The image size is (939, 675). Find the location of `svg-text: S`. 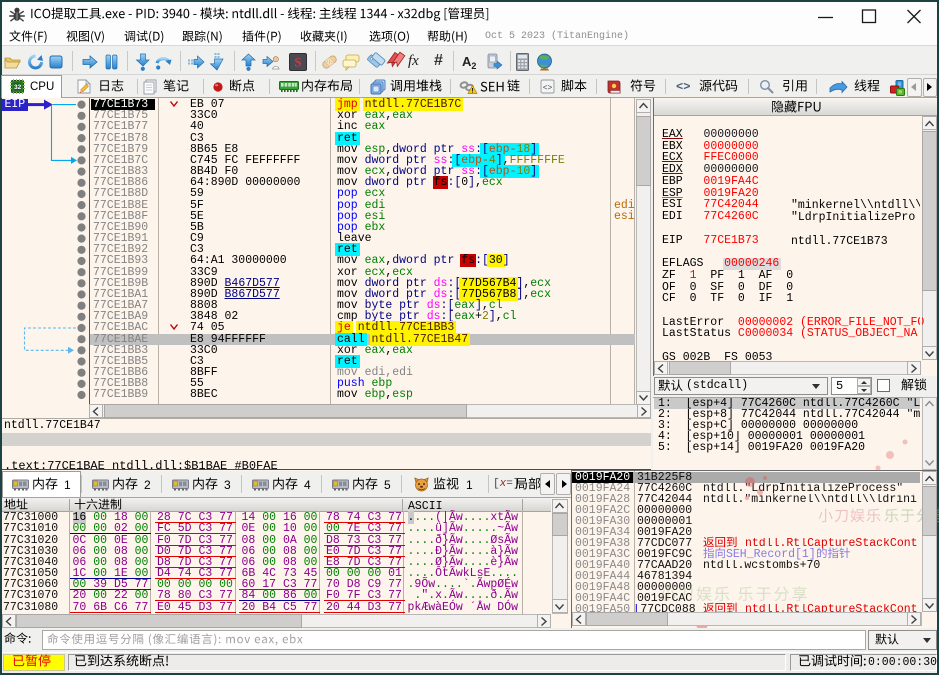

svg-text: S is located at coordinates (297, 62).